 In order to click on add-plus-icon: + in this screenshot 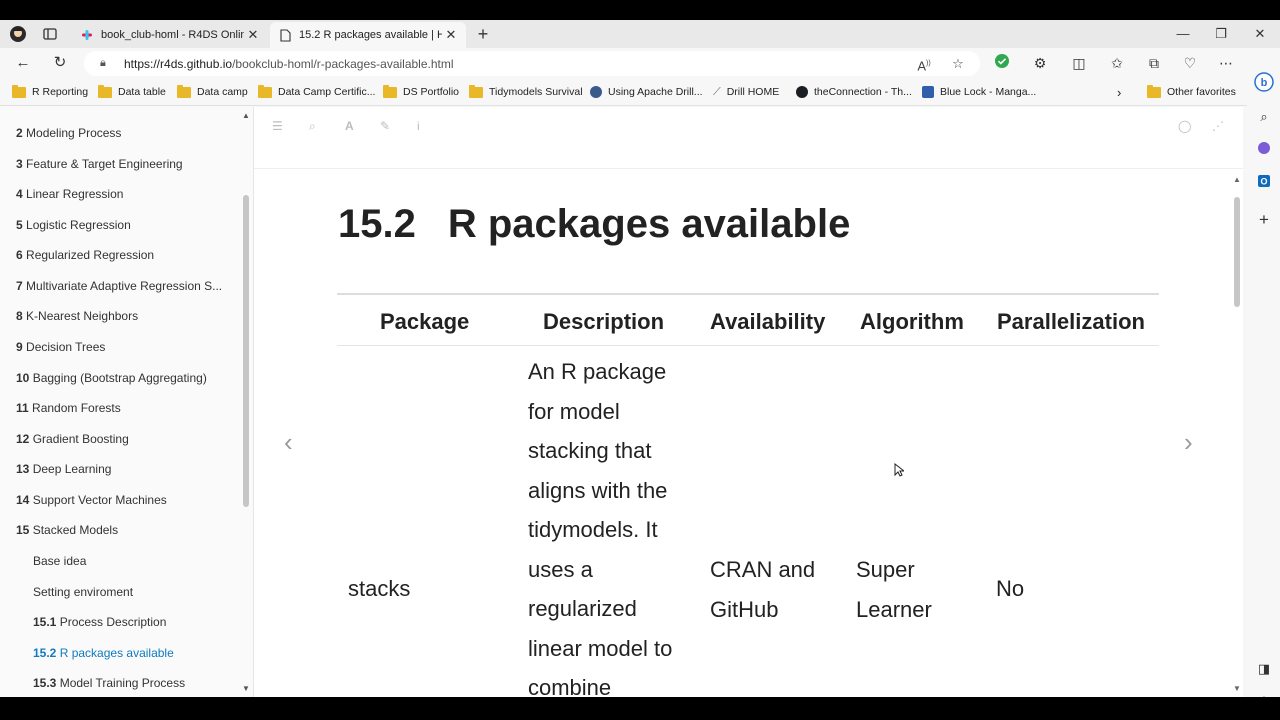, I will do `click(1264, 220)`.